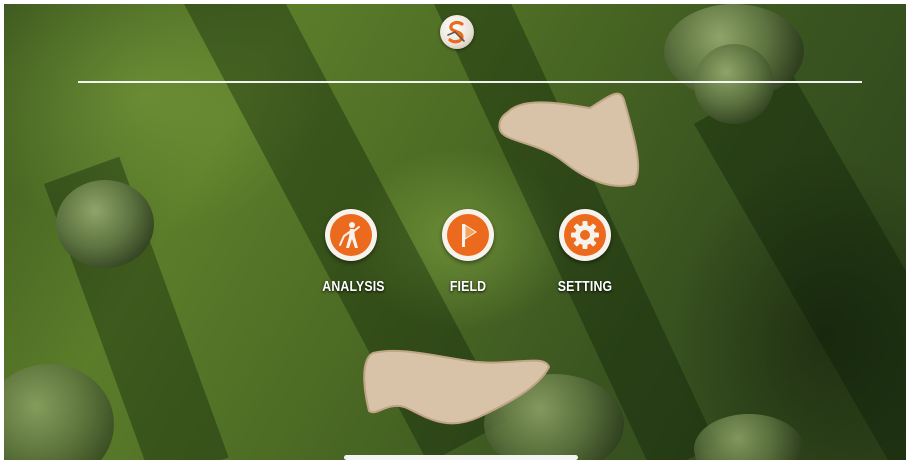 The image size is (910, 465). Describe the element at coordinates (353, 286) in the screenshot. I see `analysis-label: ANALYSIS` at that location.